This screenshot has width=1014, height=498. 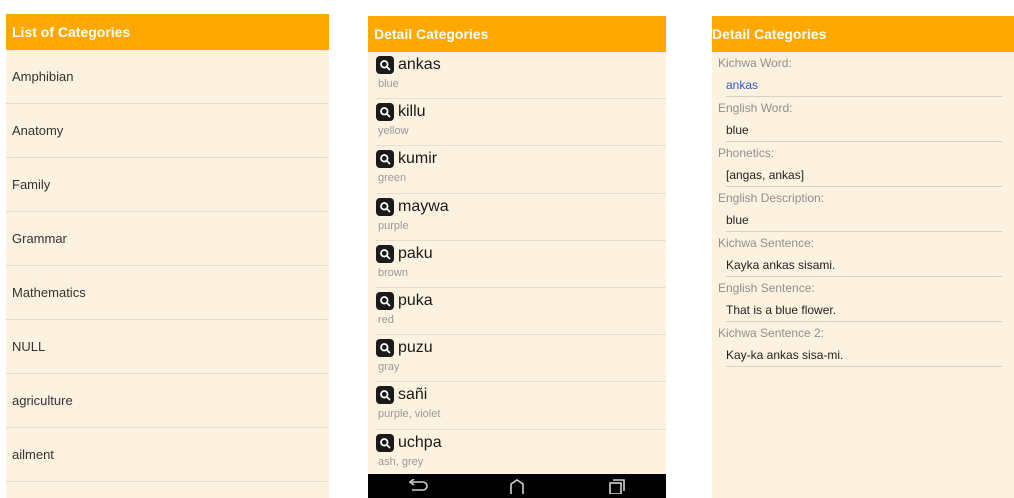 I want to click on word-label: puka, so click(x=415, y=300).